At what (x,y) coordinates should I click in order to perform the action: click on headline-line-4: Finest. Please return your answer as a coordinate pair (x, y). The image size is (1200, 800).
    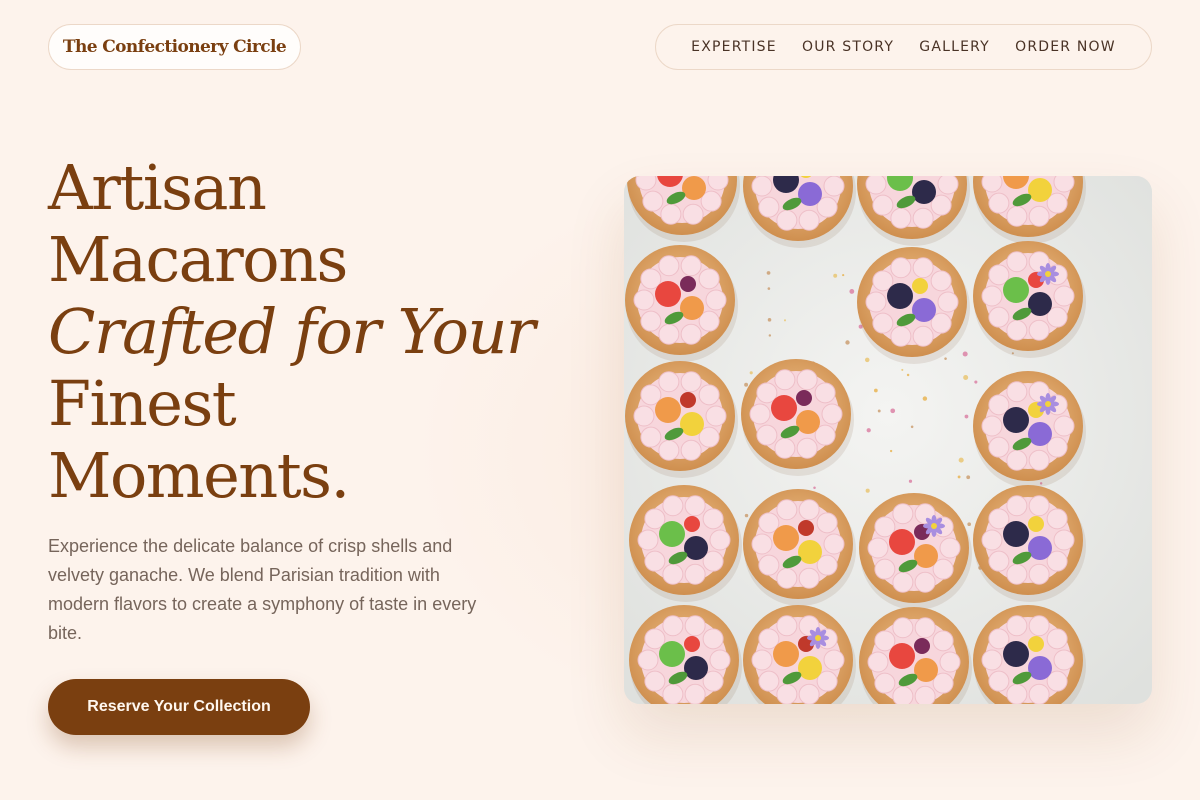
    Looking at the image, I should click on (142, 403).